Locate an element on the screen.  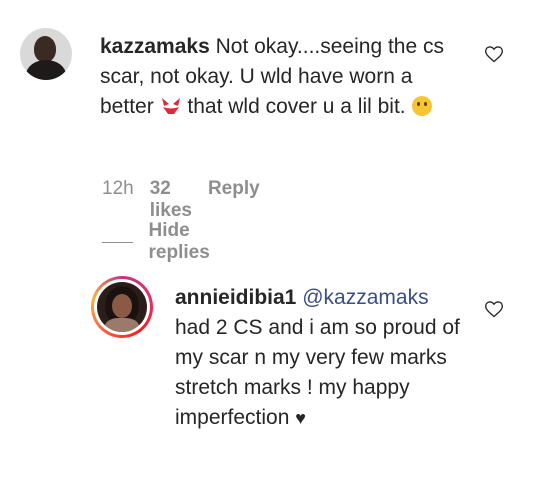
reply-username: annieidibia1 is located at coordinates (235, 297).